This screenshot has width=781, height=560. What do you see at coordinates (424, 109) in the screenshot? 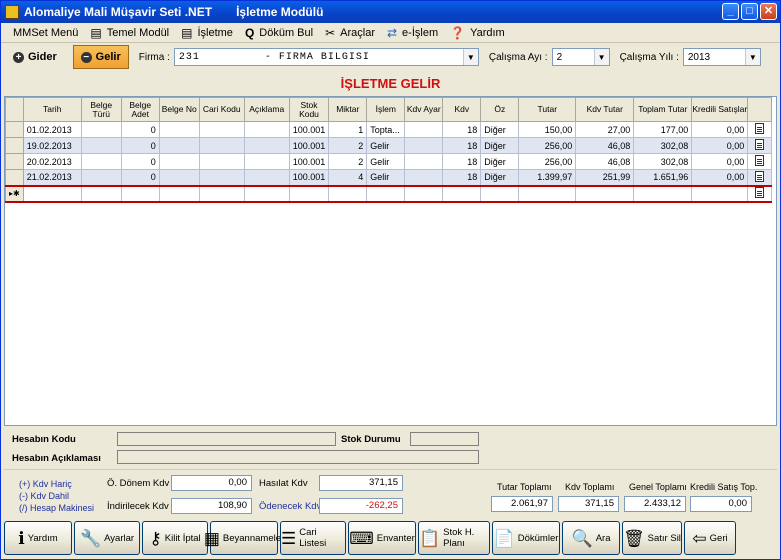
I see `column-header: Kdv Ayar` at bounding box center [424, 109].